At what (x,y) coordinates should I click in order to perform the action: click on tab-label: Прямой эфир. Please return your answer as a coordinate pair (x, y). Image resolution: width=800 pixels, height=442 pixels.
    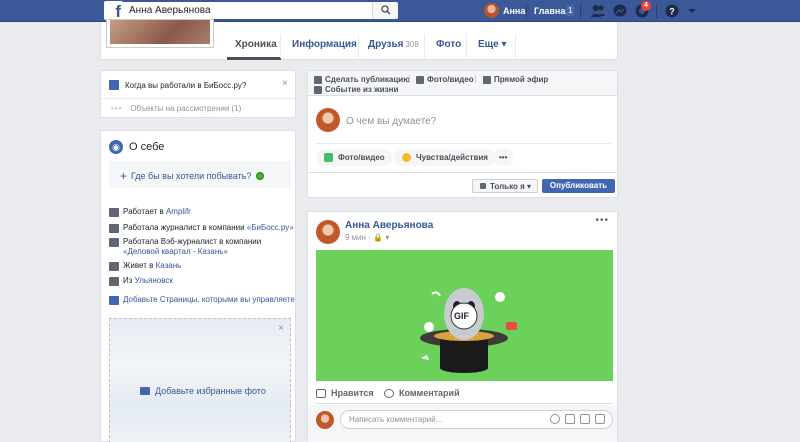
    Looking at the image, I should click on (521, 79).